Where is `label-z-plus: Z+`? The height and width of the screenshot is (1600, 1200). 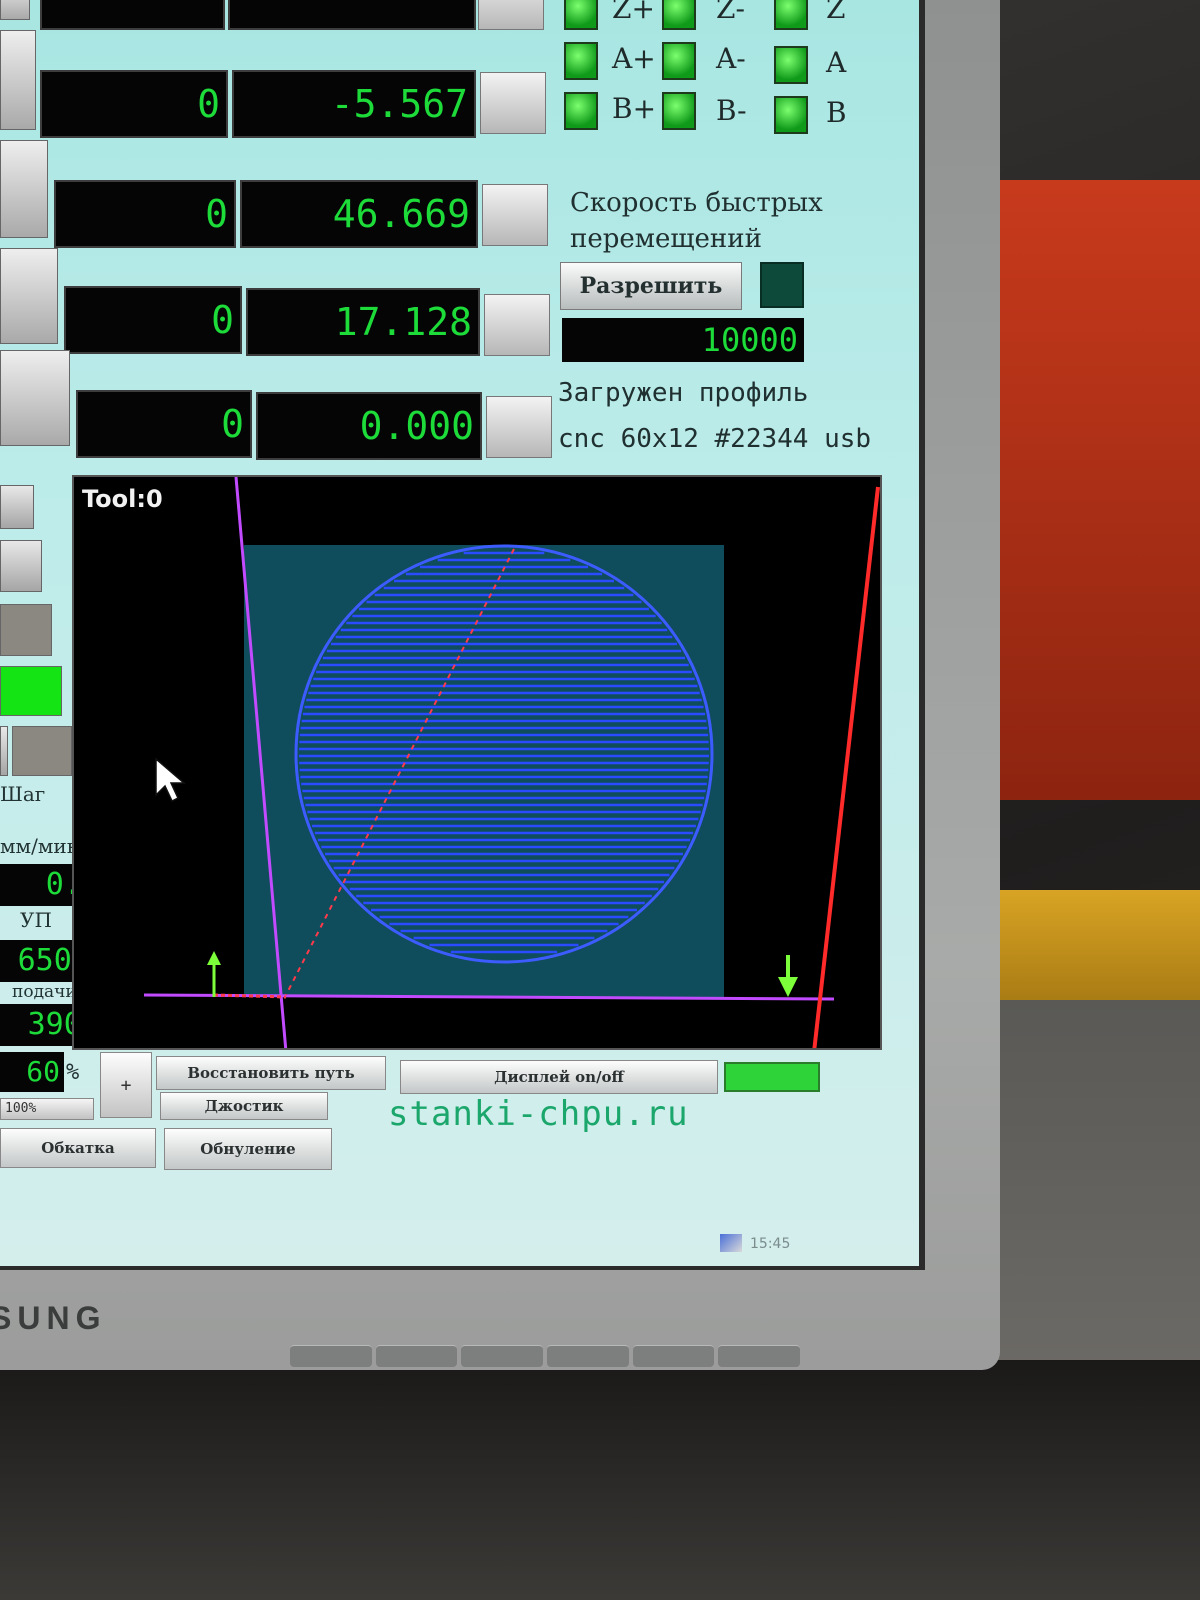 label-z-plus: Z+ is located at coordinates (633, 12).